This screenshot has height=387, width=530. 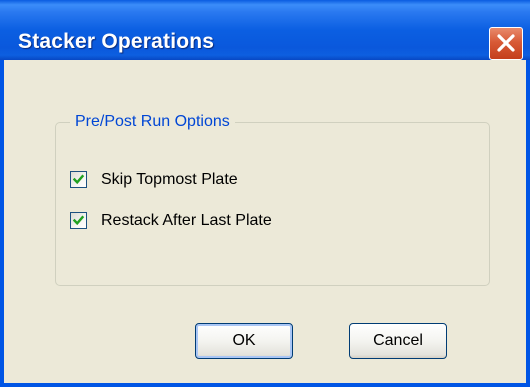 I want to click on close-icon, so click(x=506, y=43).